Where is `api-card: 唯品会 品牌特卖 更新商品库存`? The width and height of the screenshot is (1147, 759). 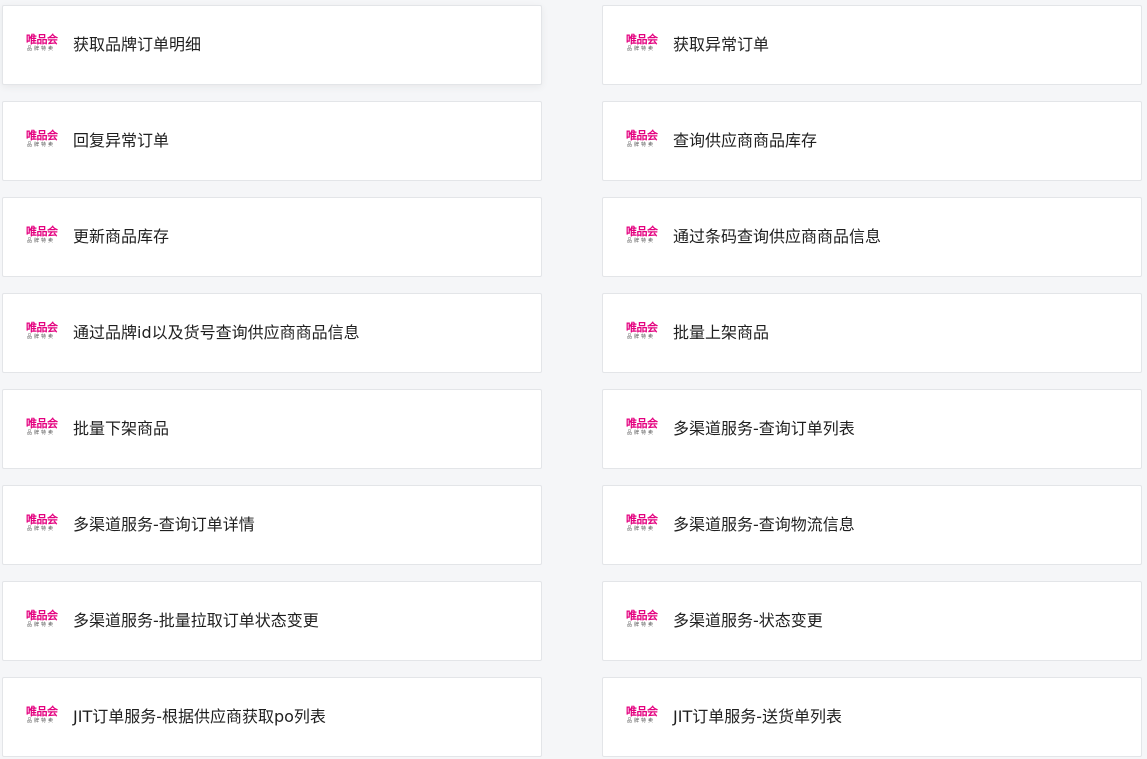 api-card: 唯品会 品牌特卖 更新商品库存 is located at coordinates (272, 237).